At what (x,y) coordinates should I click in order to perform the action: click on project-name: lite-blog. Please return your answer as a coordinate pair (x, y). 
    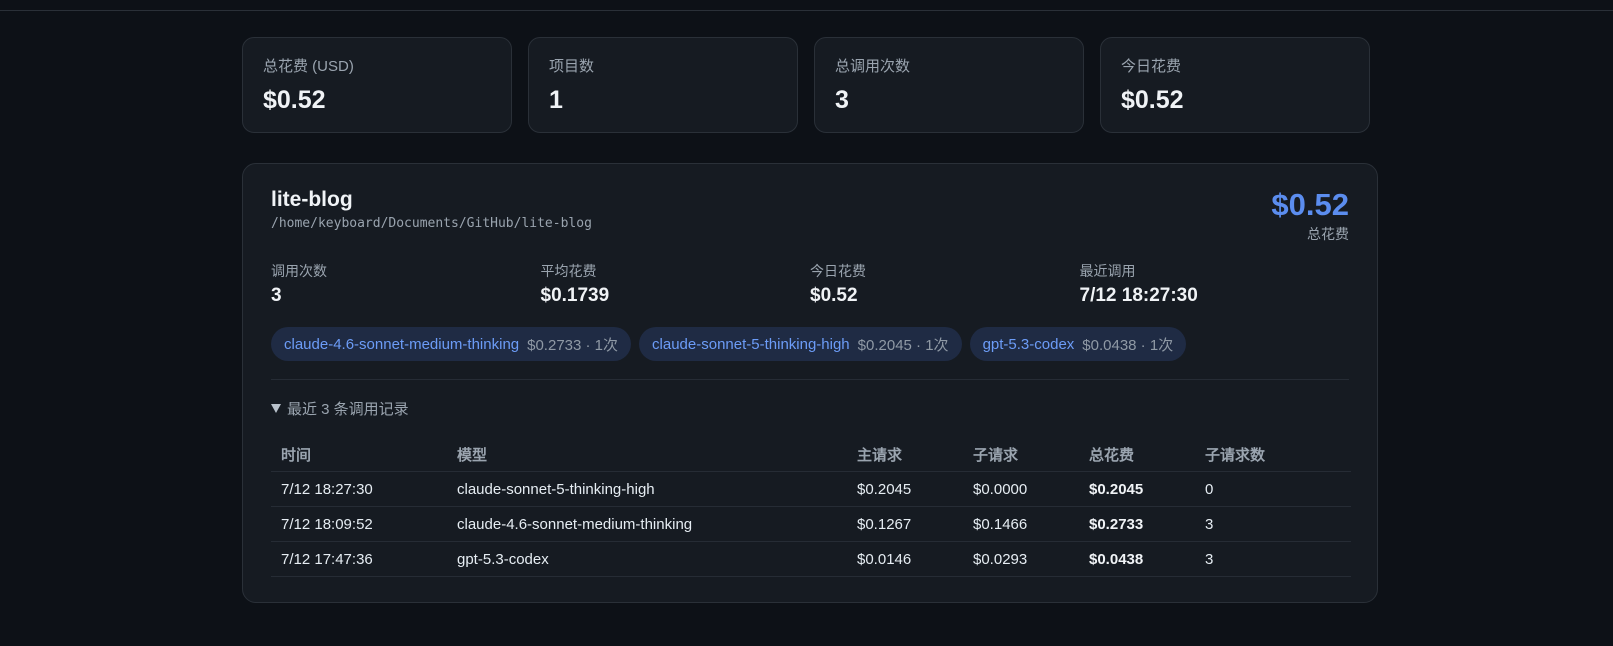
    Looking at the image, I should click on (312, 199).